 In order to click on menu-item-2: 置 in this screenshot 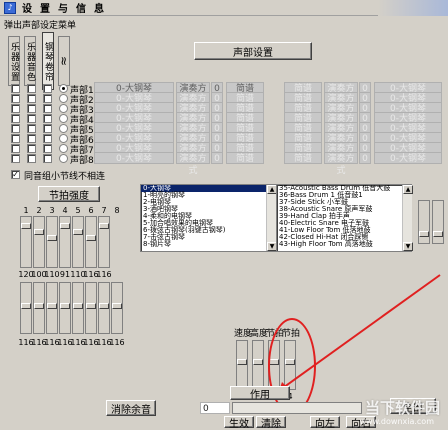, I will do `click(46, 7)`.